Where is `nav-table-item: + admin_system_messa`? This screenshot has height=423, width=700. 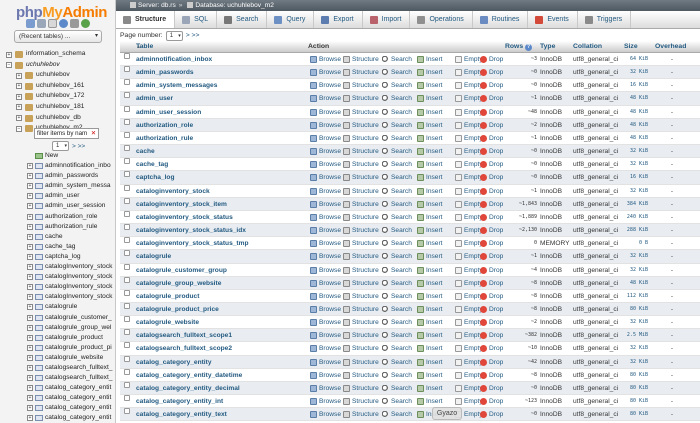
nav-table-item: + admin_system_messa is located at coordinates (57, 186).